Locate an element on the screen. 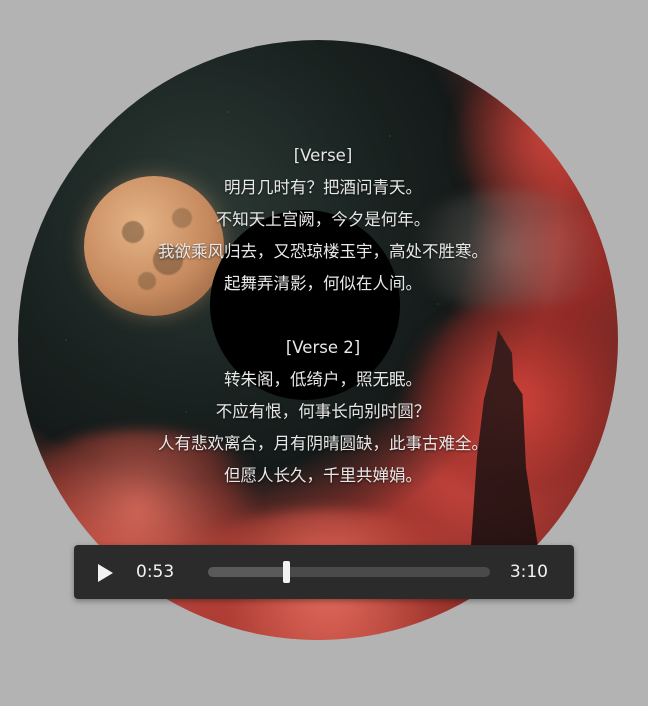 This screenshot has height=706, width=648. progress-track is located at coordinates (349, 572).